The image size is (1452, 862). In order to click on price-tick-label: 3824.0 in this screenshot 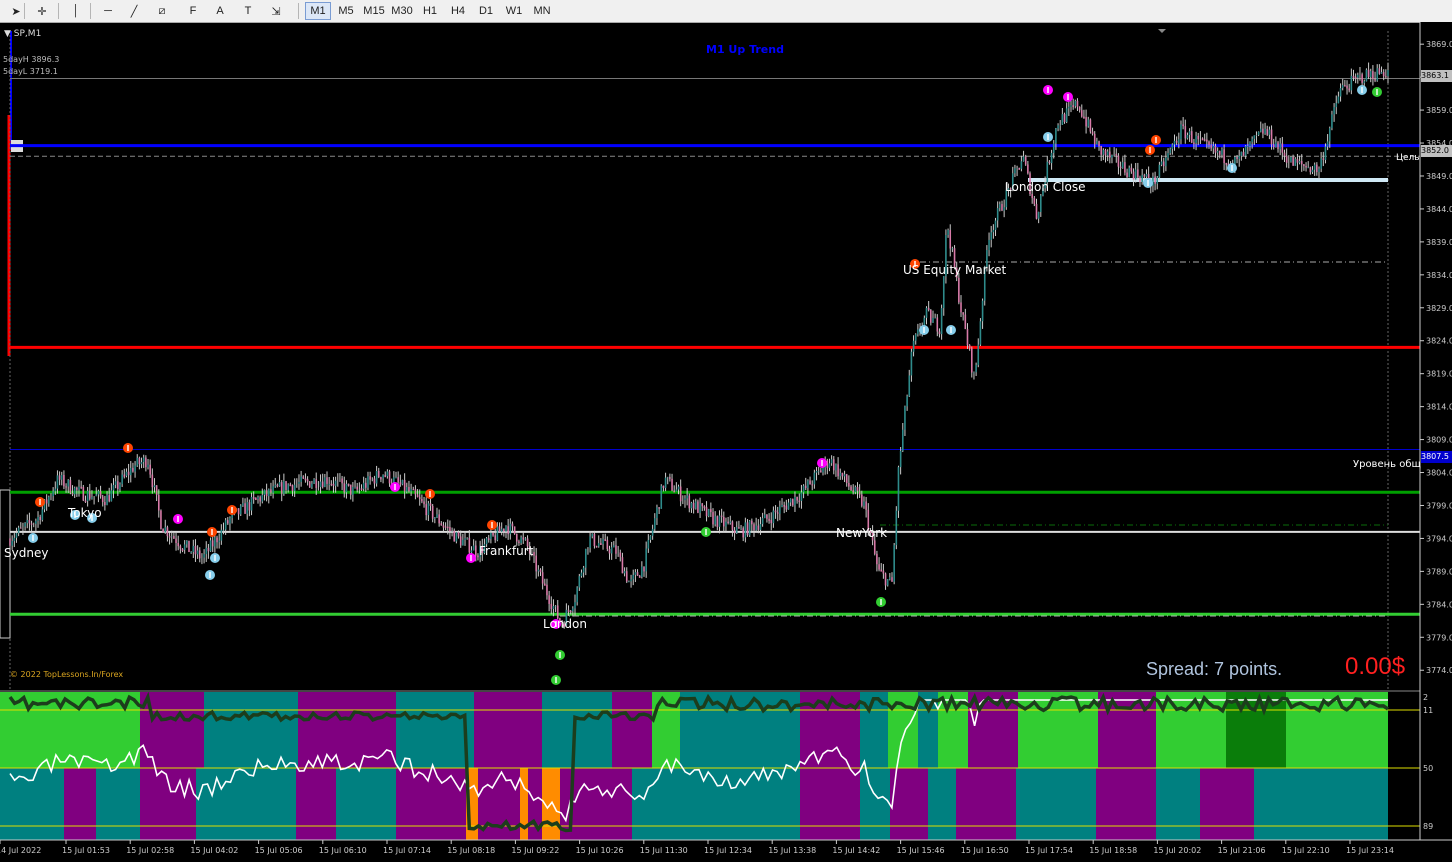, I will do `click(1439, 341)`.